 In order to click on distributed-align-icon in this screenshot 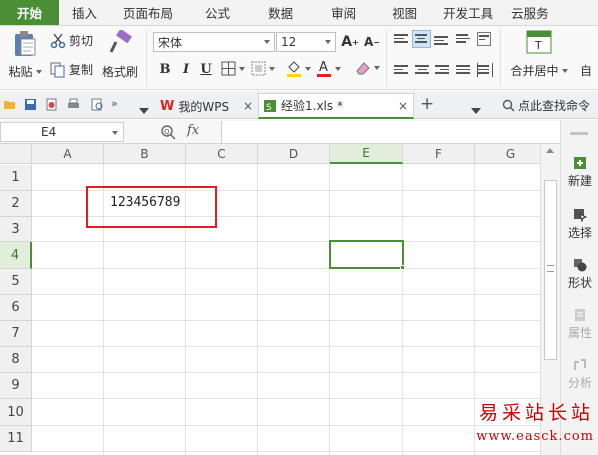, I will do `click(485, 70)`.